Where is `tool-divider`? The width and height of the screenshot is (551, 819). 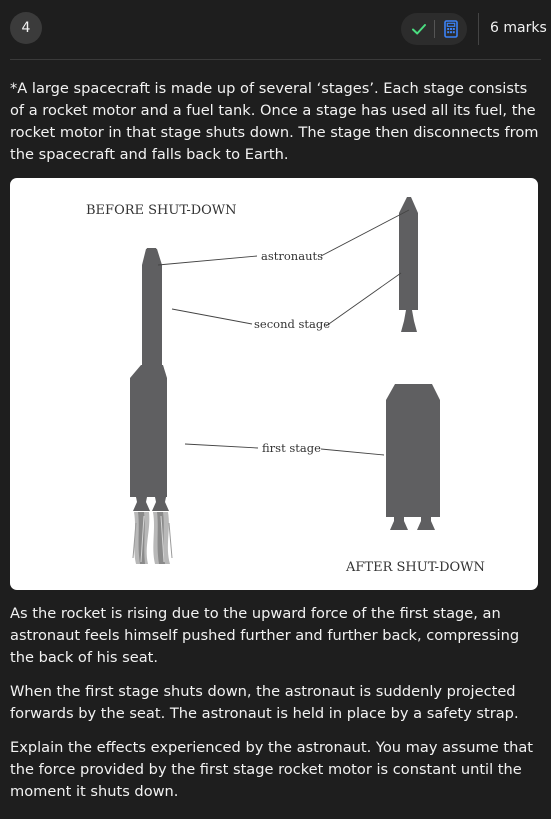 tool-divider is located at coordinates (434, 29).